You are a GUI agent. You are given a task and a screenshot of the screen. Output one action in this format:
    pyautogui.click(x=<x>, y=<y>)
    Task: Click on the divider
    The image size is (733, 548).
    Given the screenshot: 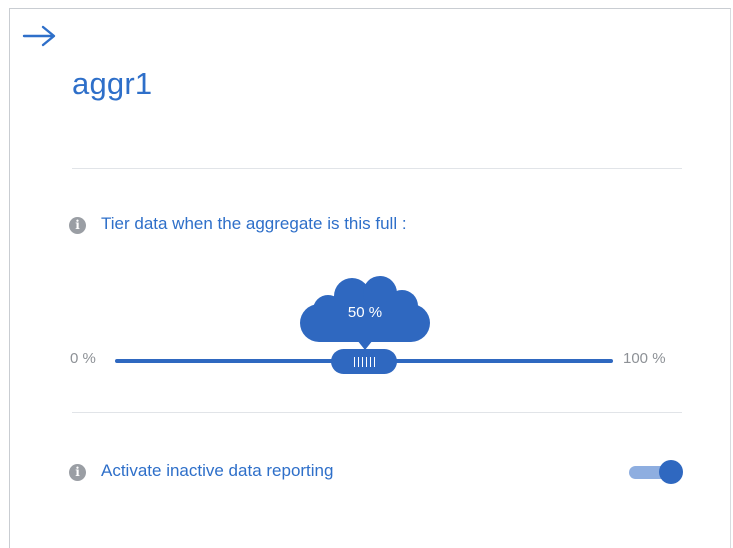 What is the action you would take?
    pyautogui.click(x=377, y=412)
    